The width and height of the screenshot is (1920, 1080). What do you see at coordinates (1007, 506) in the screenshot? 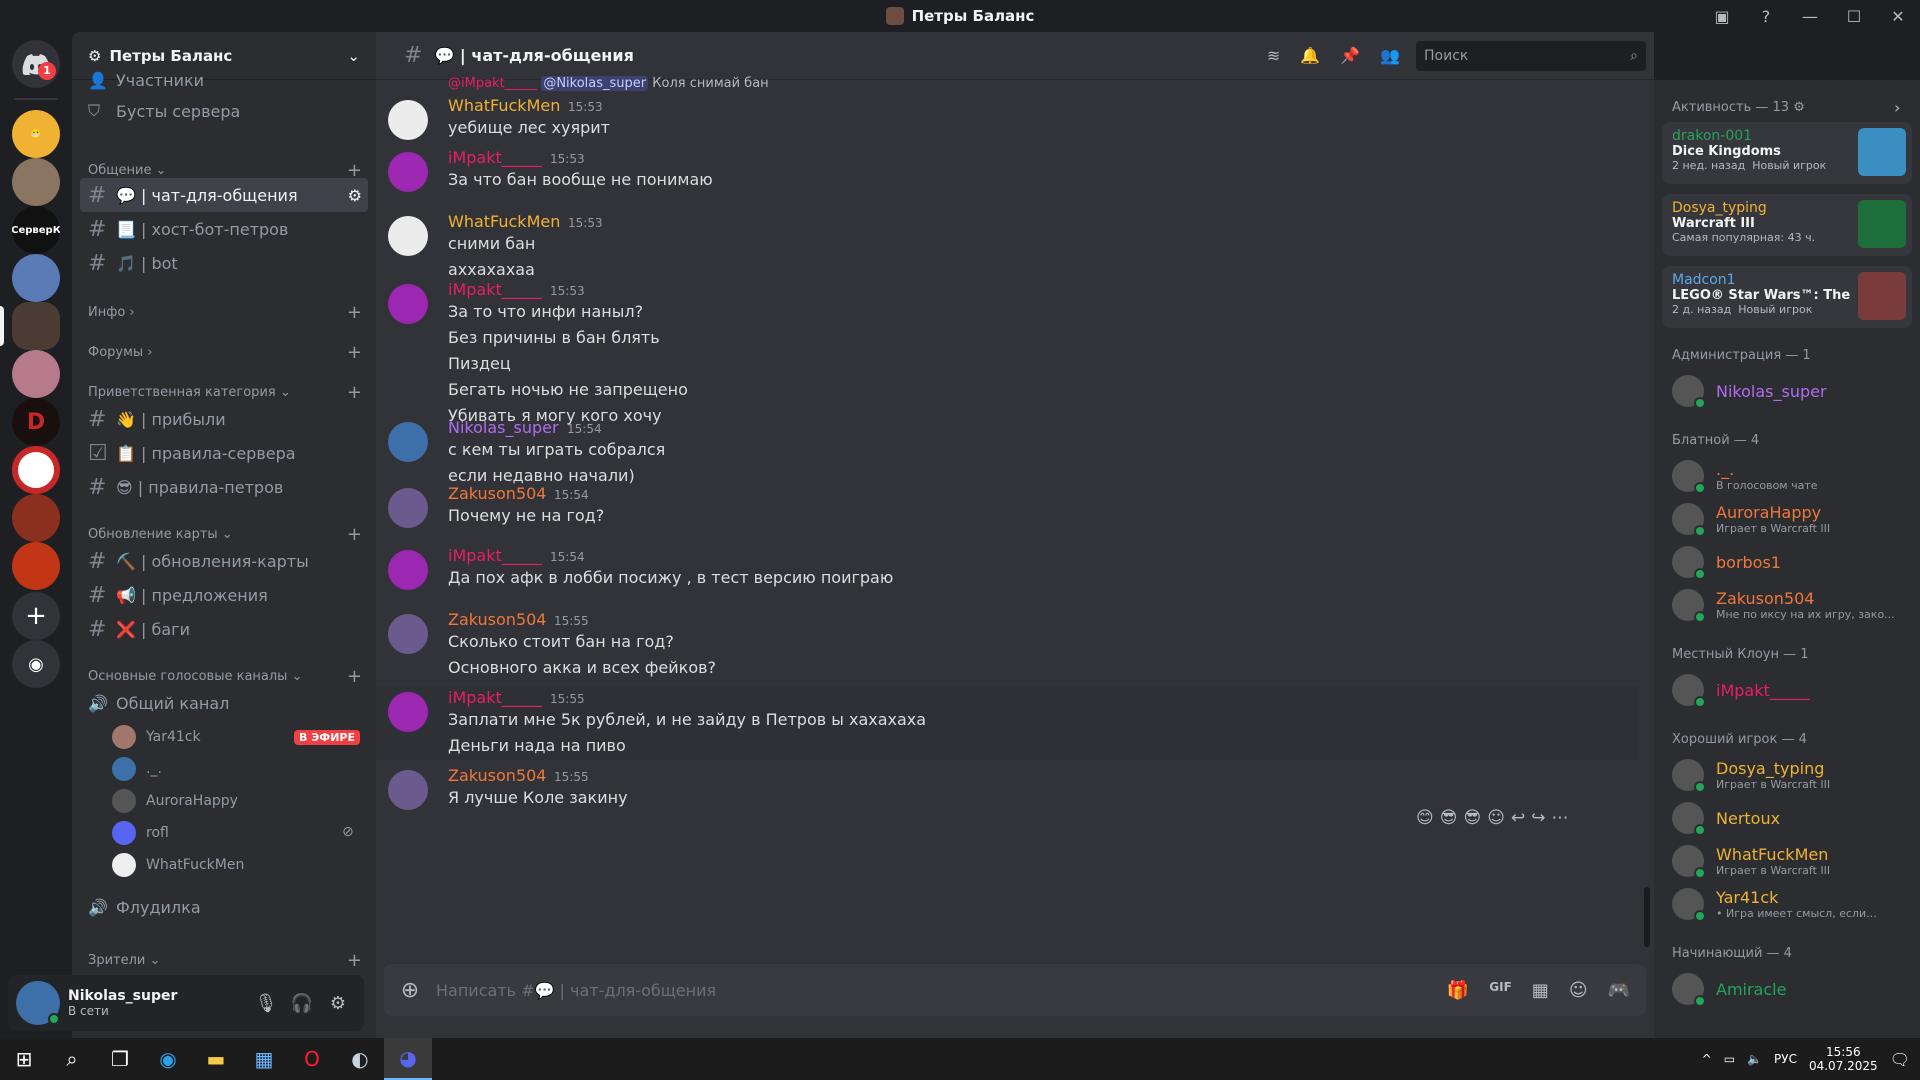
I see `message: Zakuson504 15:54 Почему не на год?` at bounding box center [1007, 506].